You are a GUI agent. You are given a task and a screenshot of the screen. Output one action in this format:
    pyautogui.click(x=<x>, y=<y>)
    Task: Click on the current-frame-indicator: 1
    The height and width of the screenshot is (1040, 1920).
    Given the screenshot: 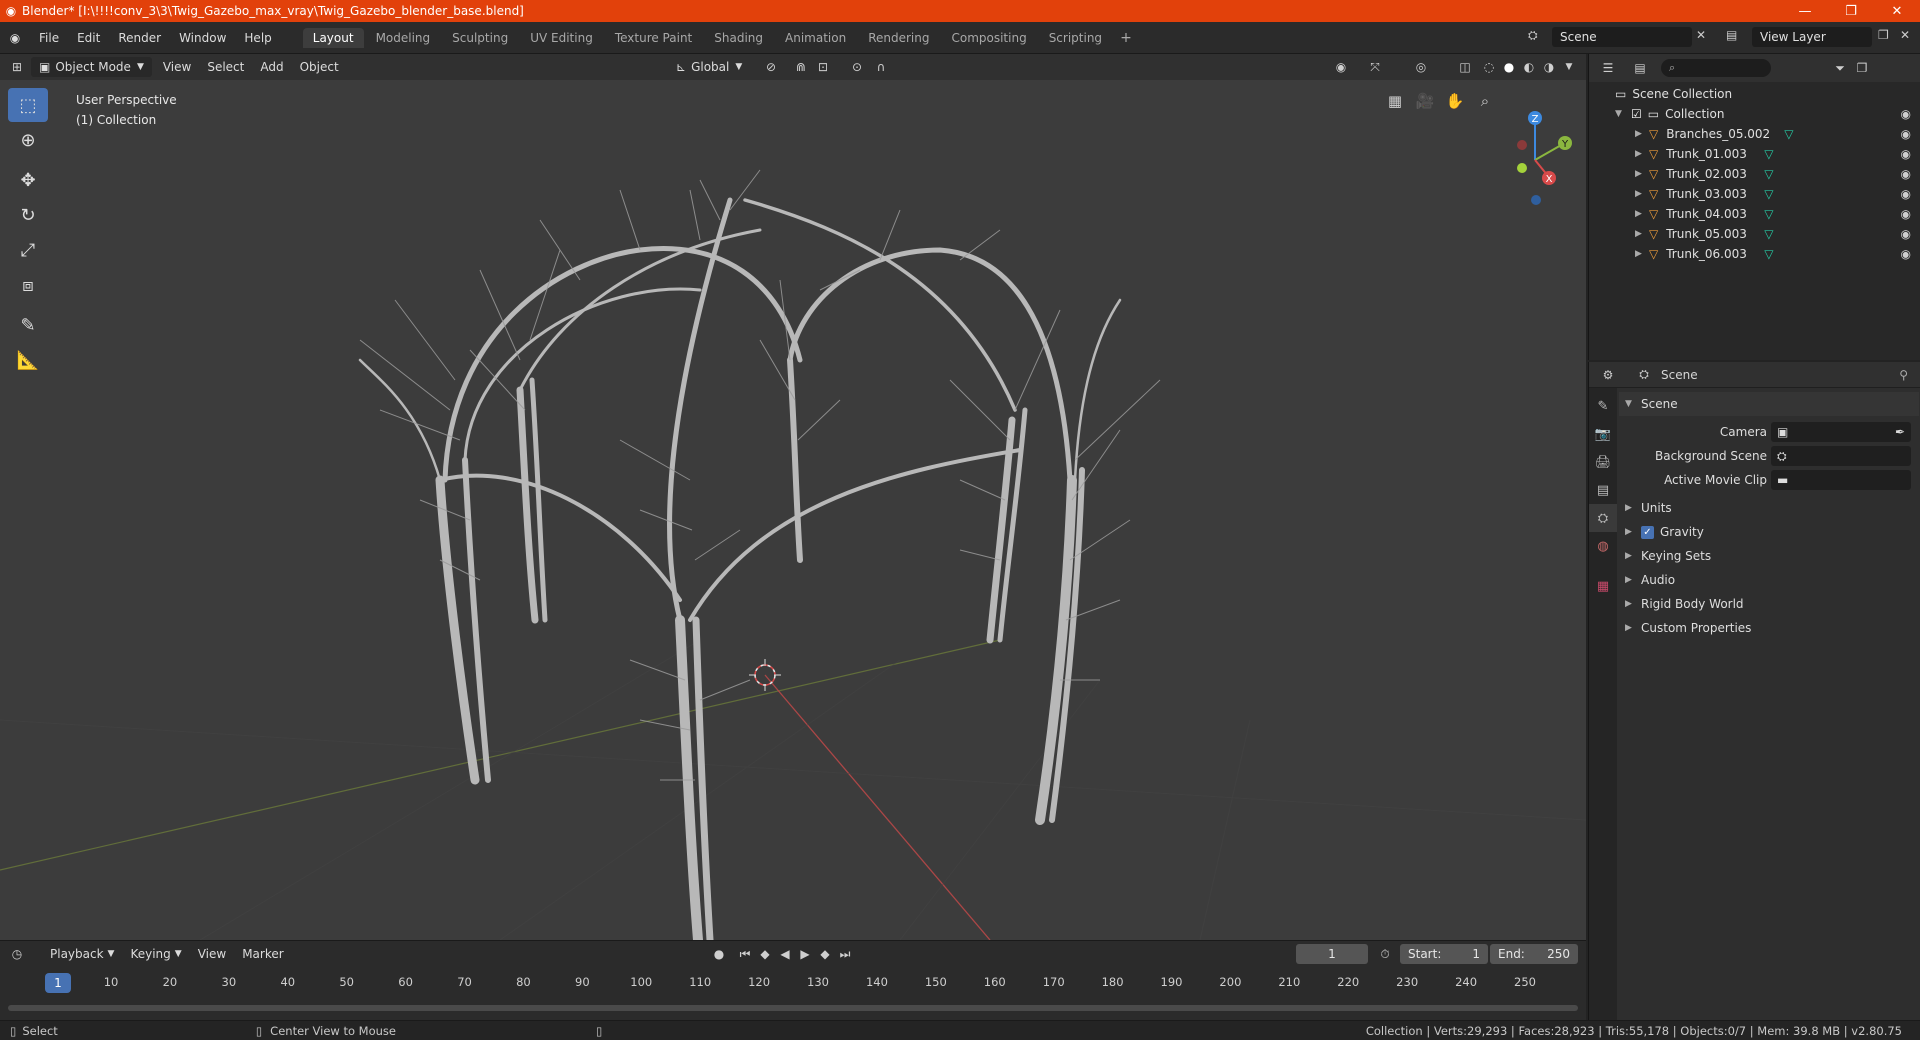 What is the action you would take?
    pyautogui.click(x=58, y=983)
    